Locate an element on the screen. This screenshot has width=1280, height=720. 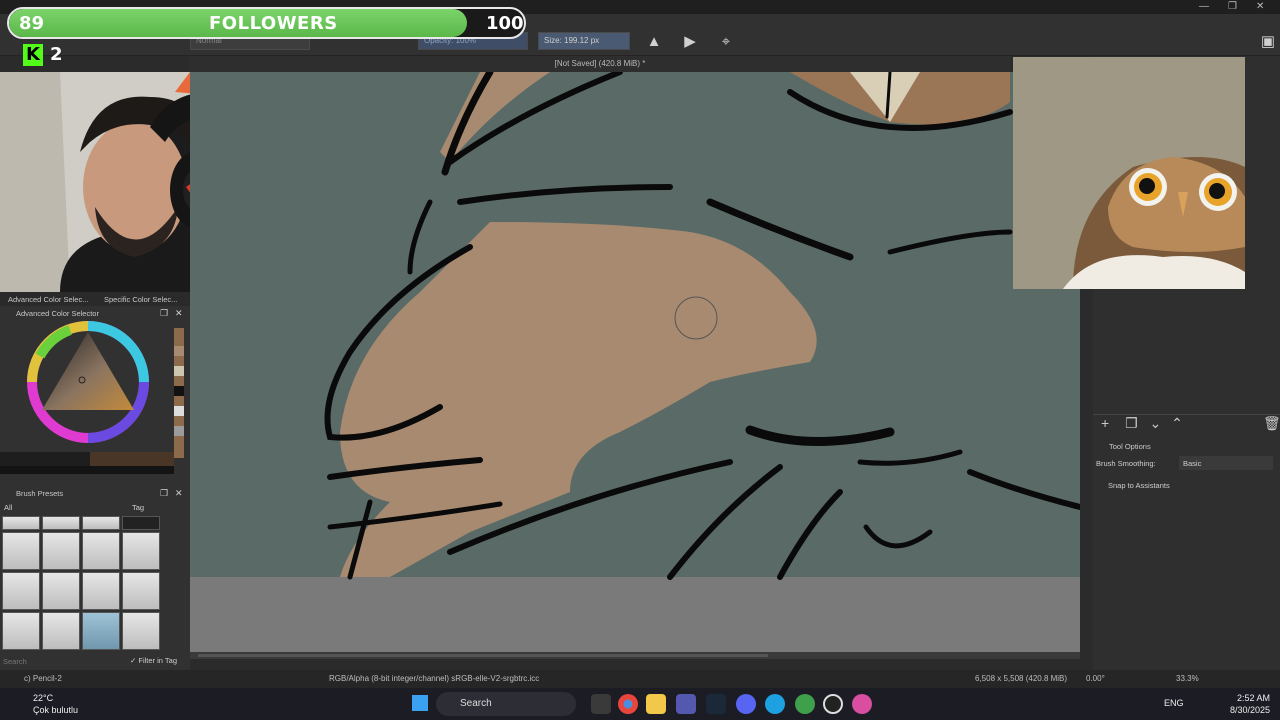
mirror-vertical-icon: ▶ is located at coordinates (690, 42).